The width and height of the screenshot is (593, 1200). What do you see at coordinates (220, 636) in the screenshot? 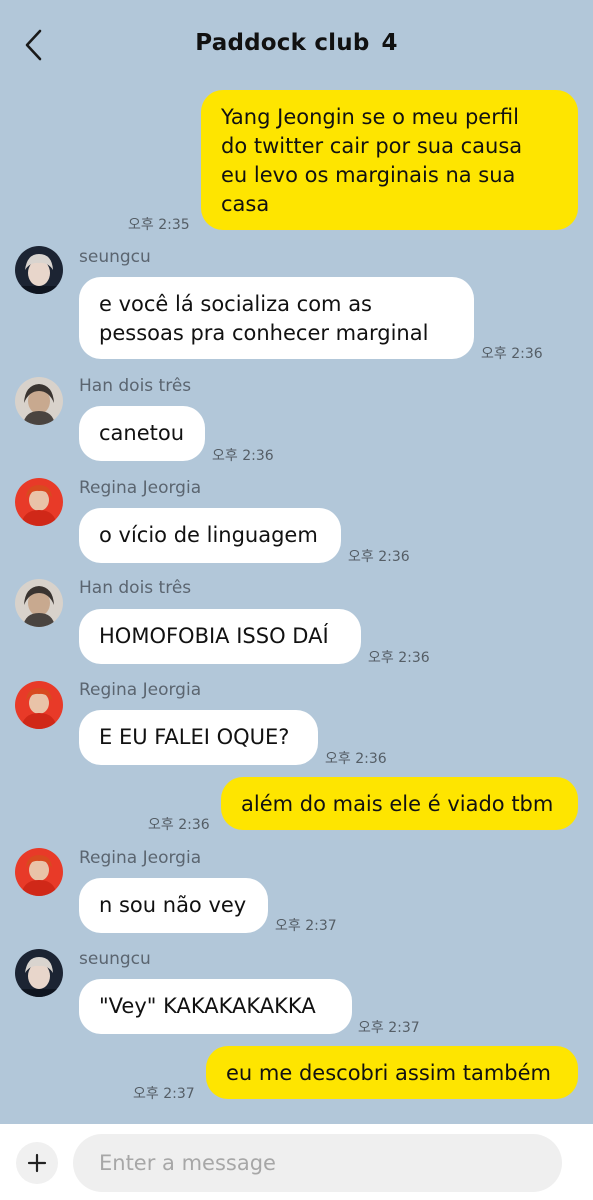
I see `their-message-bubble: HOMOFOBIA ISSO DAÍ` at bounding box center [220, 636].